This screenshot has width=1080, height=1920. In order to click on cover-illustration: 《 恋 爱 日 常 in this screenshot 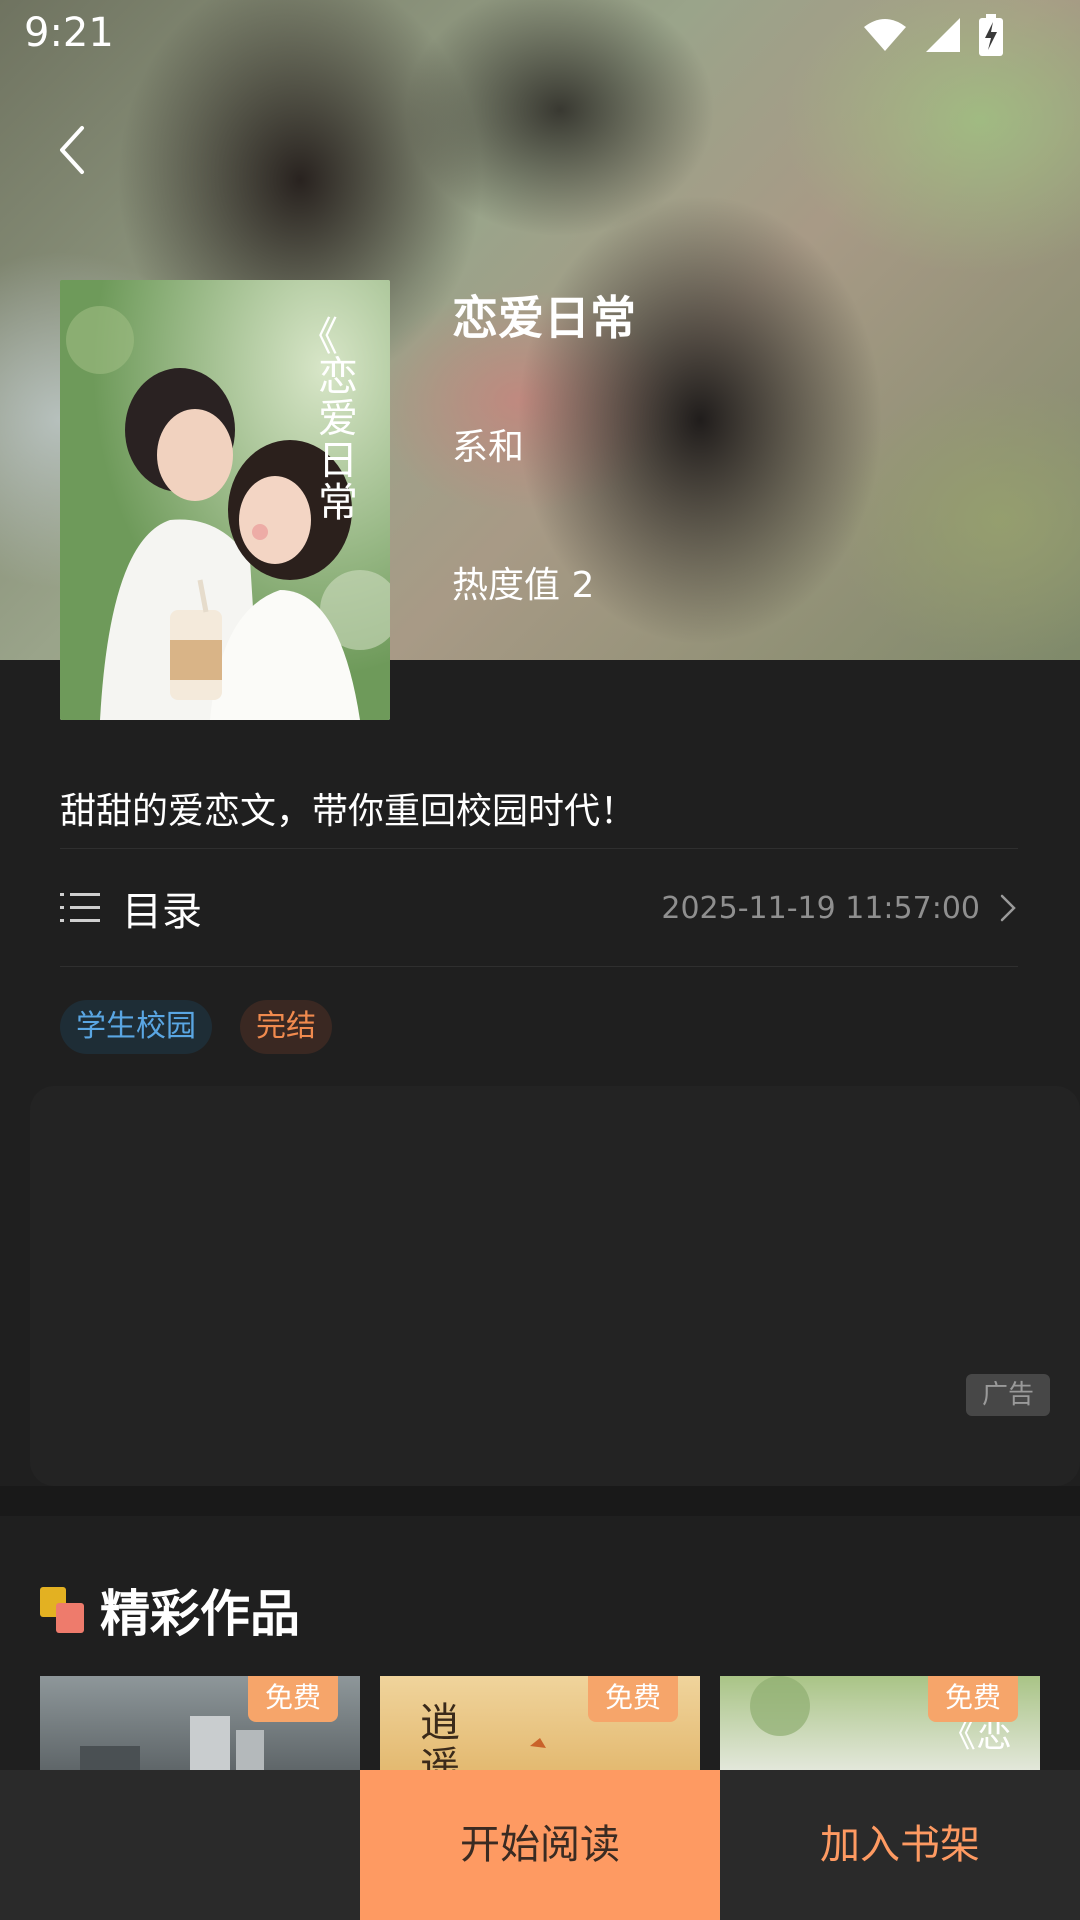, I will do `click(225, 500)`.